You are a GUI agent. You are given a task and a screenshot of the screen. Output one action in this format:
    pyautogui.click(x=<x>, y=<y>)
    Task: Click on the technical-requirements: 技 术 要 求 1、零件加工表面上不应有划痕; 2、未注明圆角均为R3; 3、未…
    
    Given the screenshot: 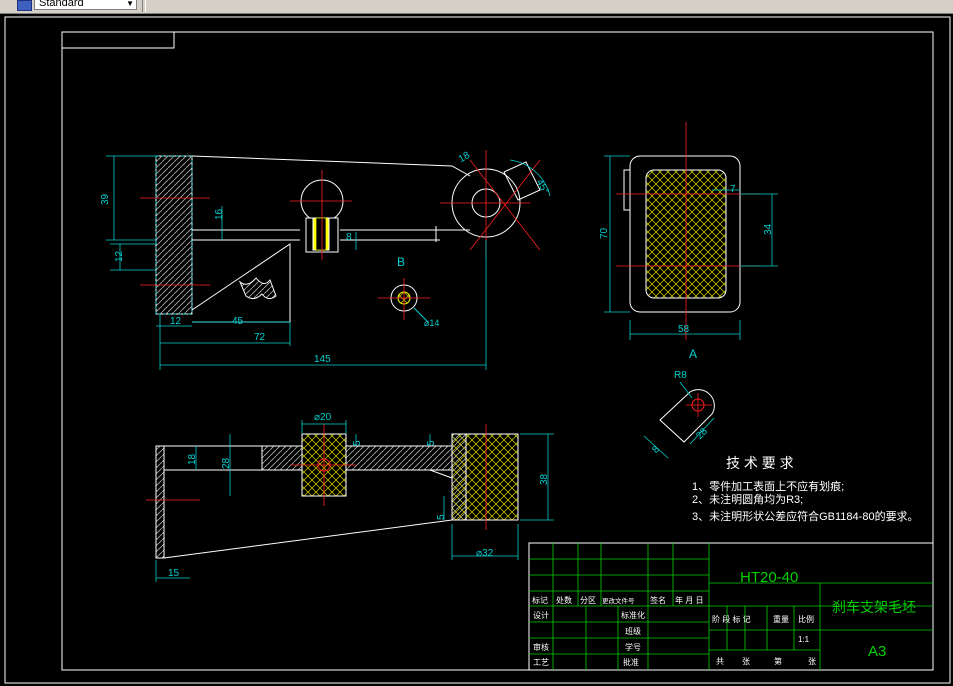 What is the action you would take?
    pyautogui.click(x=805, y=489)
    